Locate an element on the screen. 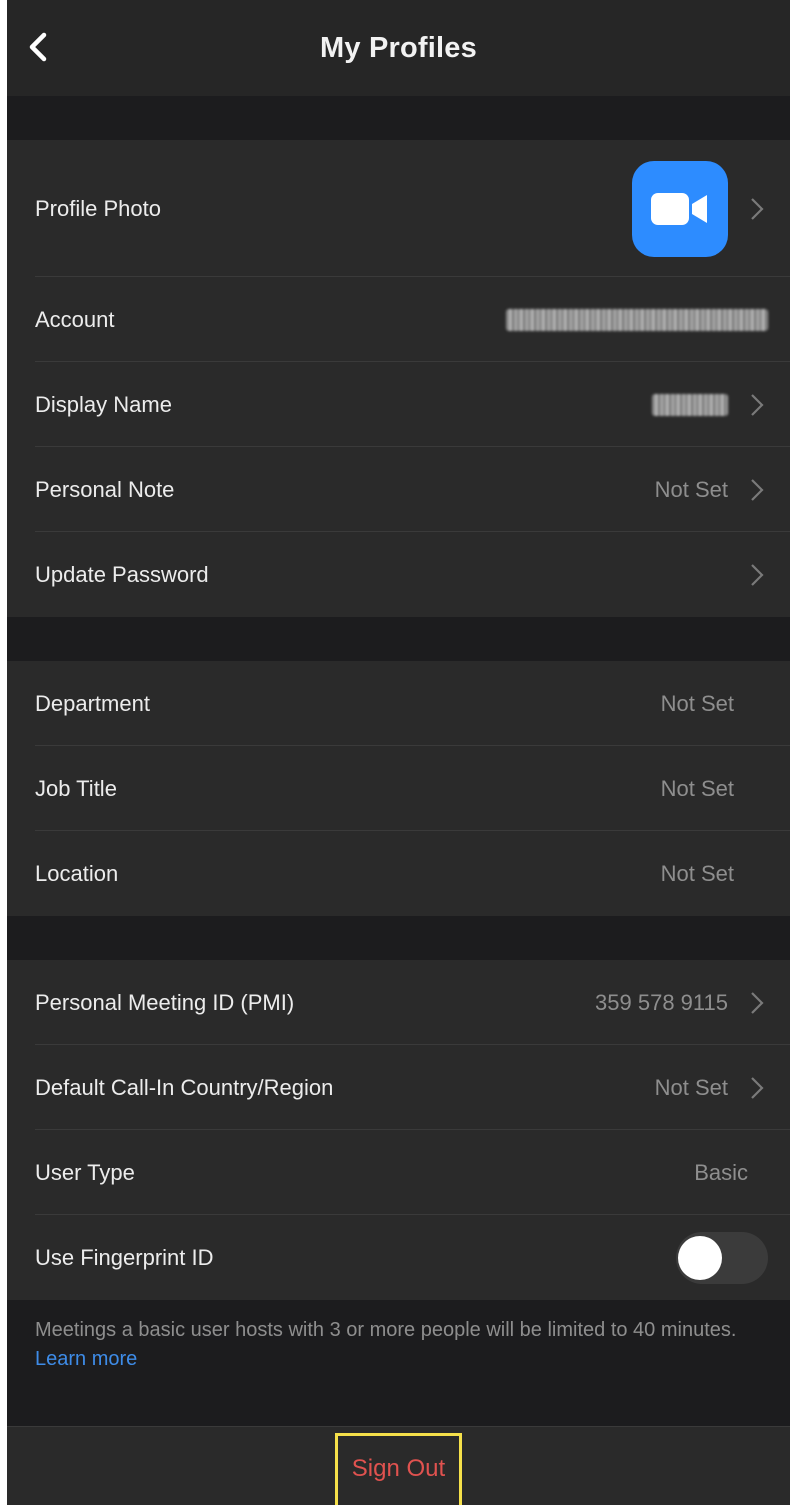 The width and height of the screenshot is (797, 1505). display-name-value-redacted is located at coordinates (690, 404).